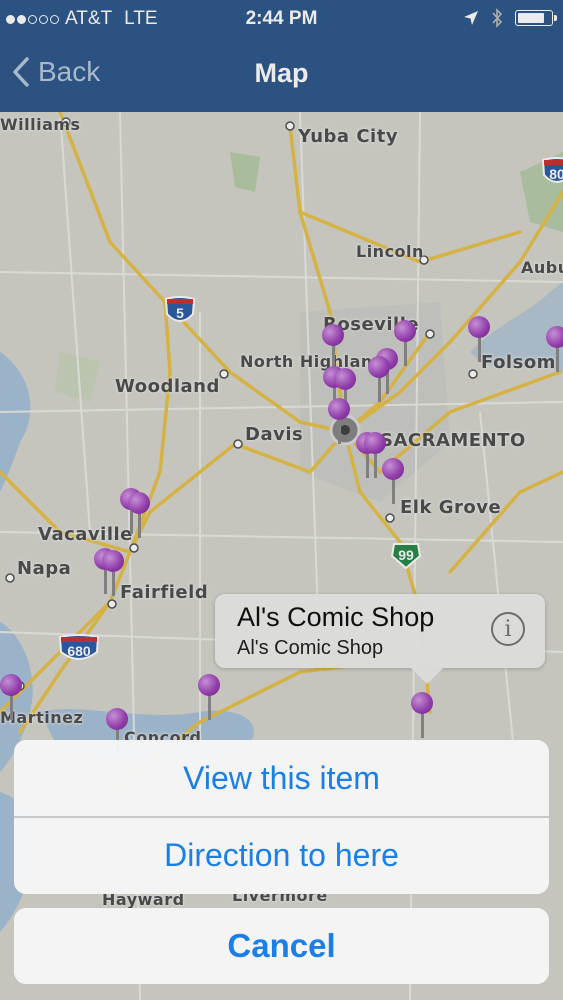  I want to click on state-route-99-label: 99, so click(406, 555).